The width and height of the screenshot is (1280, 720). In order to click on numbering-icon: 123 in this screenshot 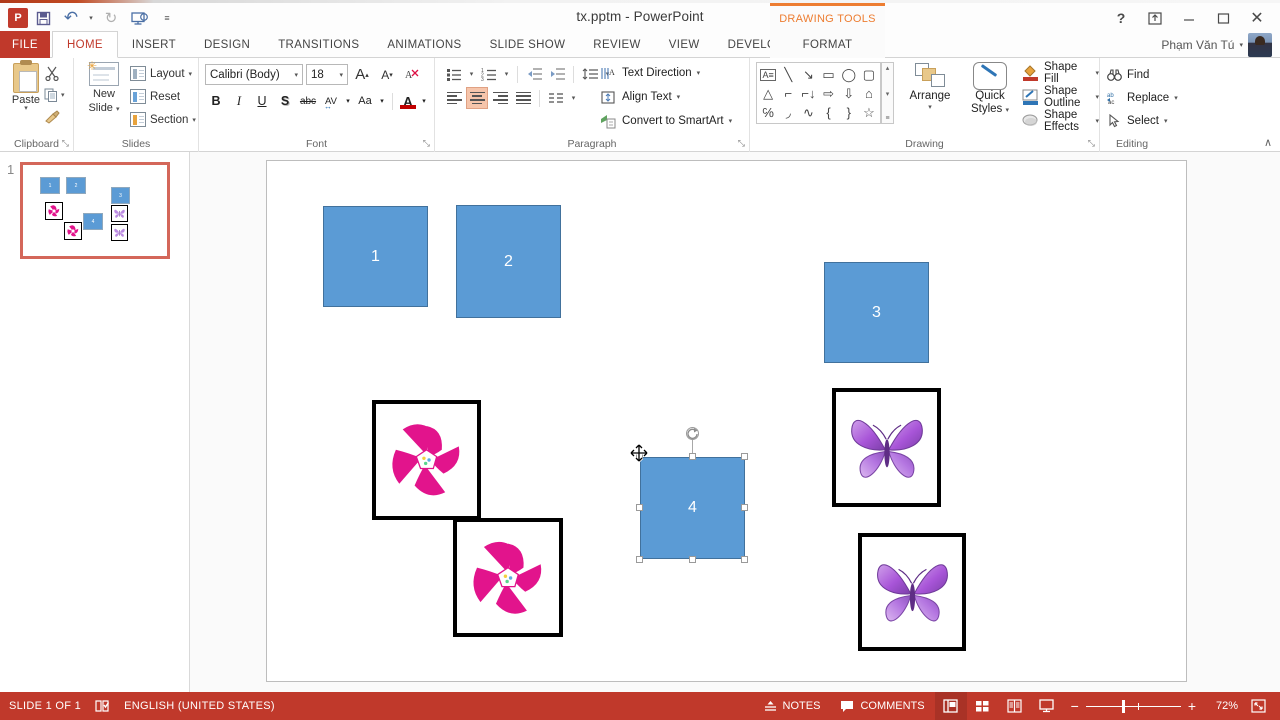, I will do `click(489, 74)`.